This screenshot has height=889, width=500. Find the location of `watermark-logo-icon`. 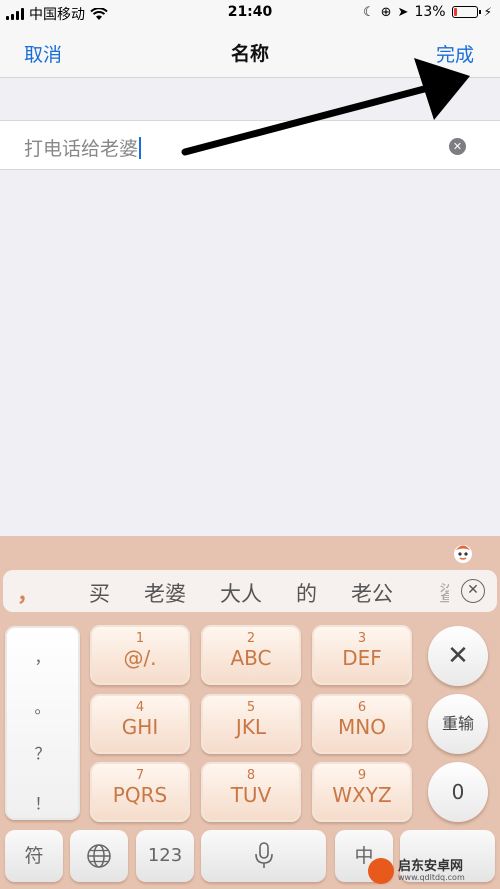

watermark-logo-icon is located at coordinates (381, 871).